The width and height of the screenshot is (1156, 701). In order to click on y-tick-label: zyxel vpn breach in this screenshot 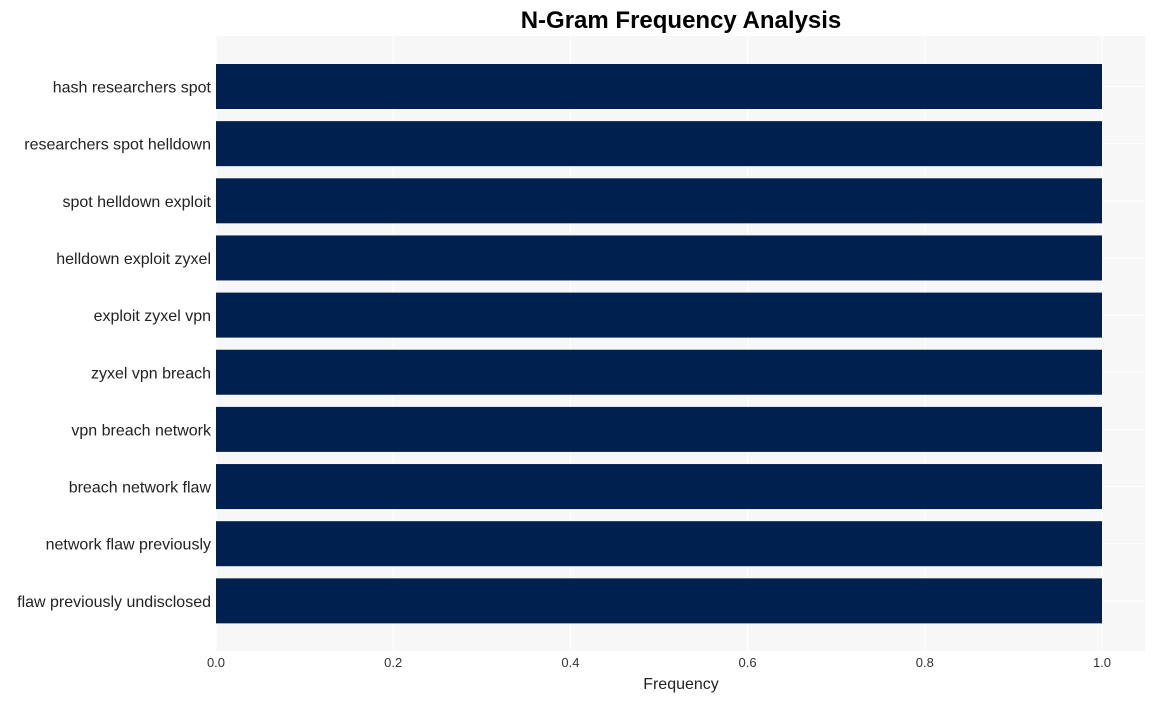, I will do `click(151, 373)`.